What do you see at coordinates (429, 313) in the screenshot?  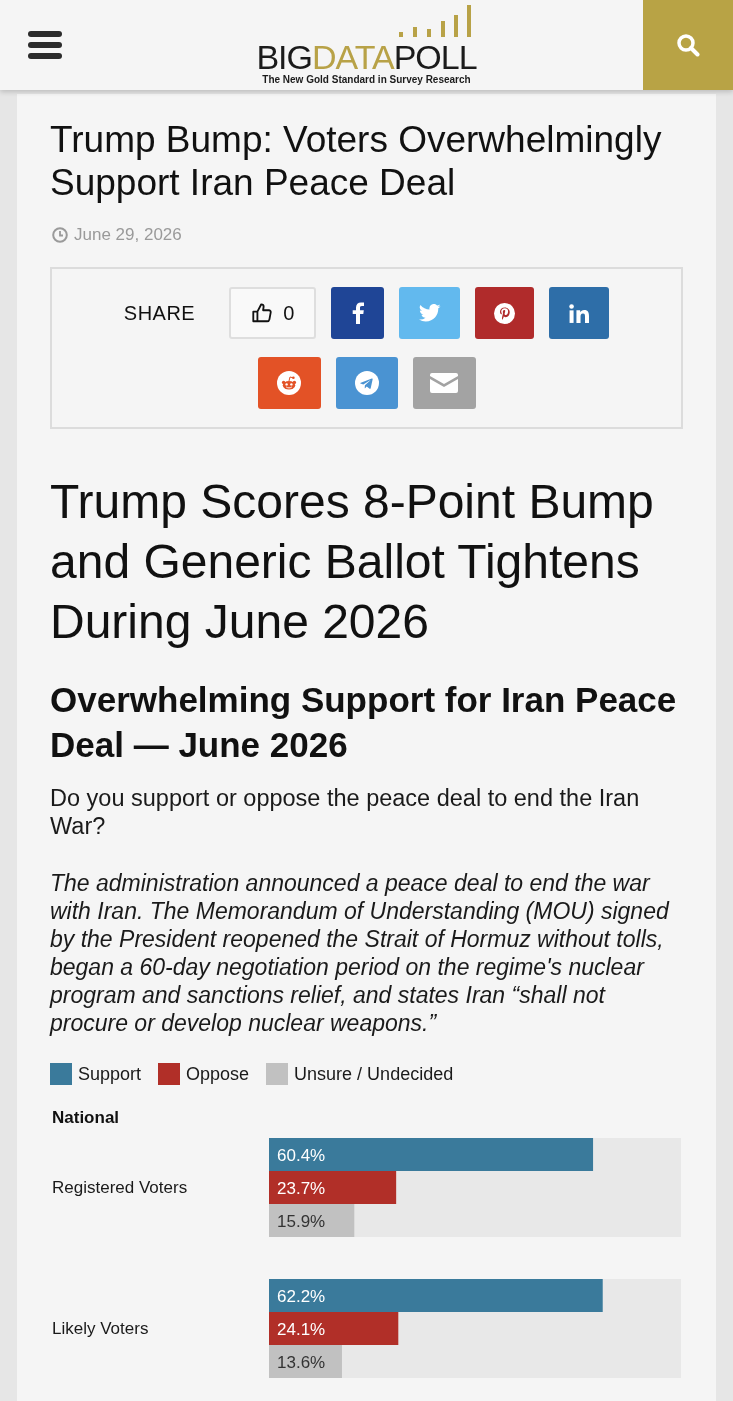 I see `twitter-icon` at bounding box center [429, 313].